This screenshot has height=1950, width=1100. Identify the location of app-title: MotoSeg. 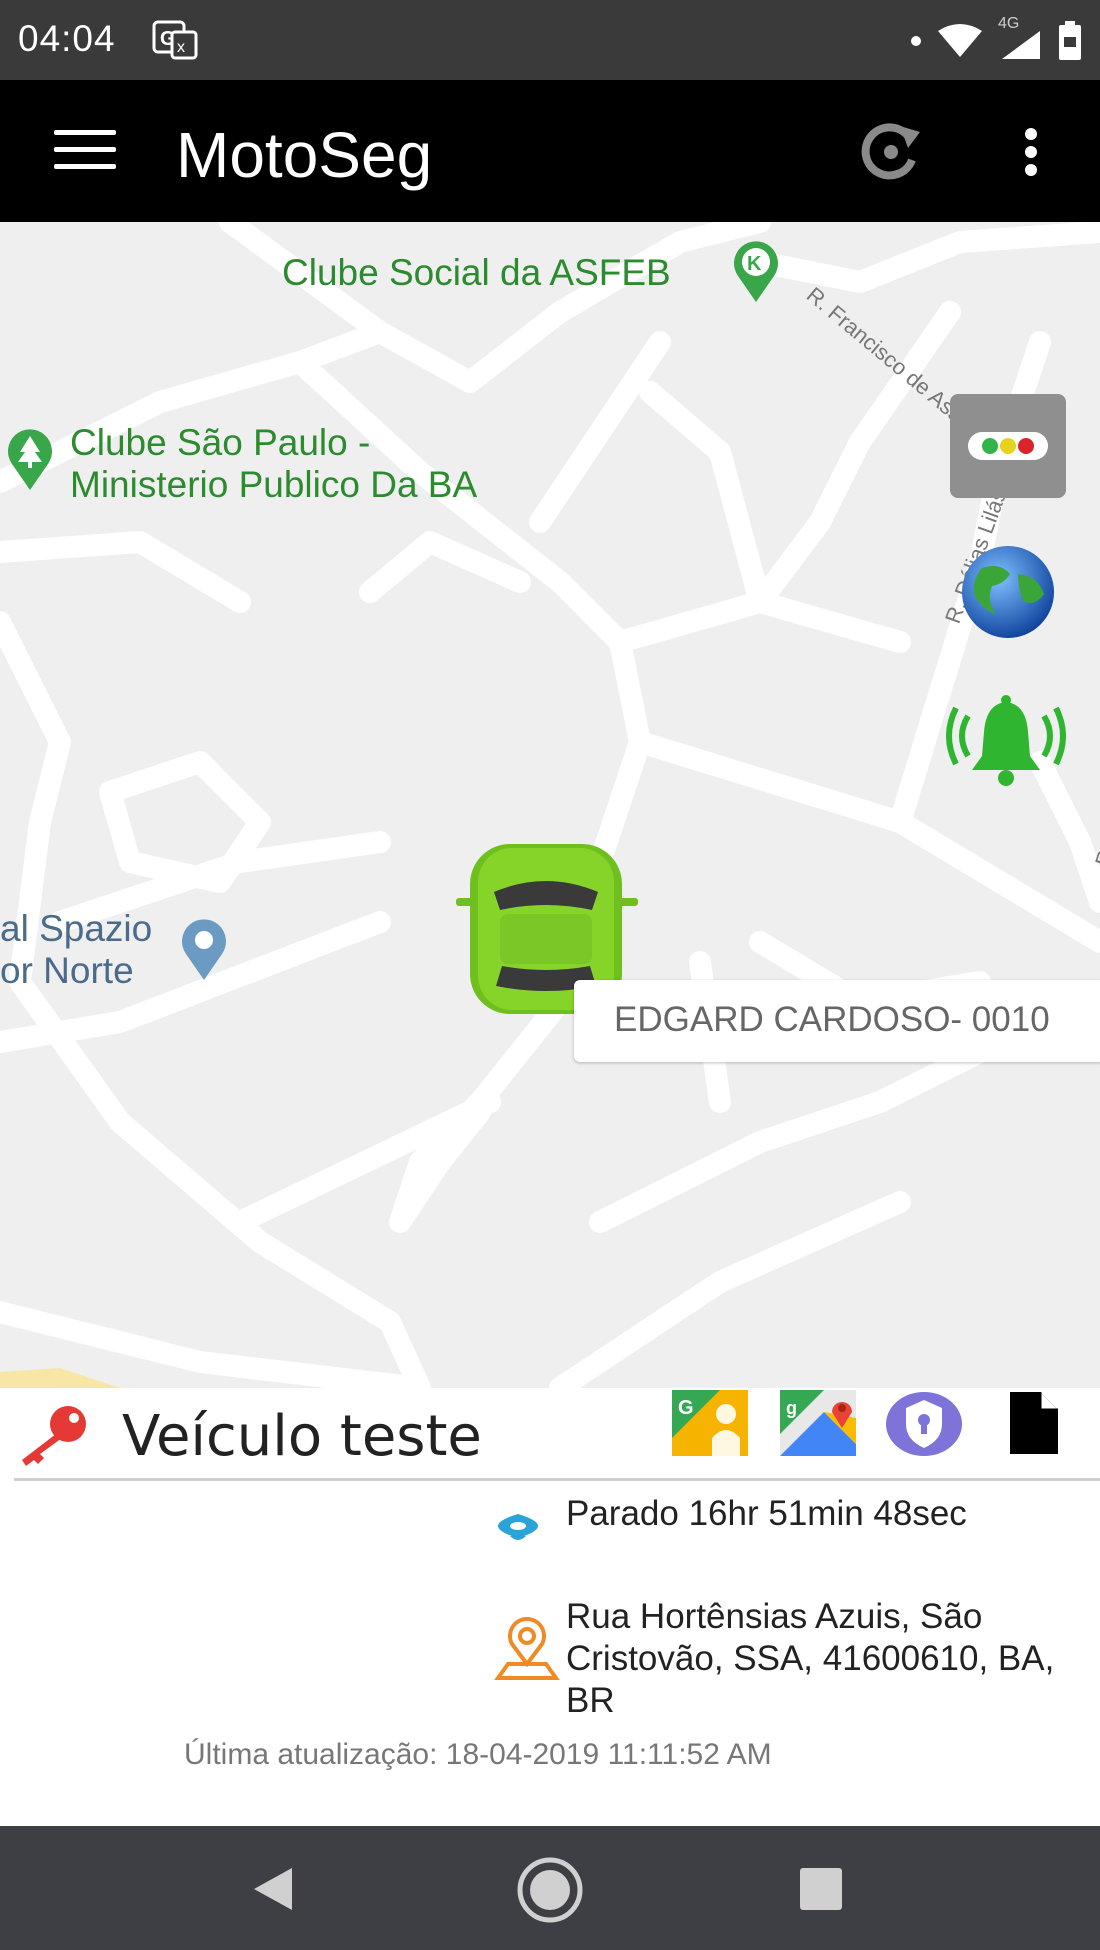
(304, 155).